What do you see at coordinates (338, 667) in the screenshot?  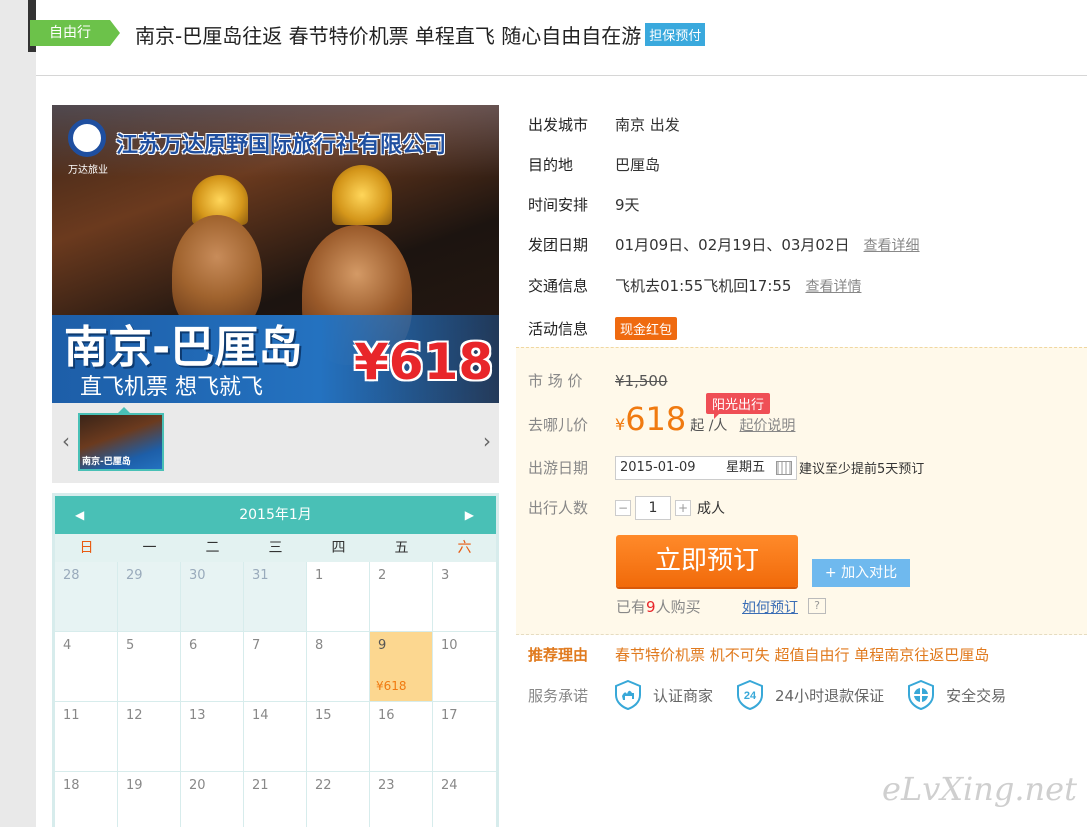 I see `calendar-day: 8` at bounding box center [338, 667].